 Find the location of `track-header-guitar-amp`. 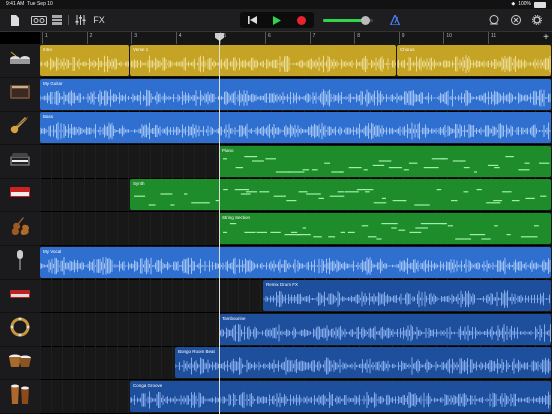

track-header-guitar-amp is located at coordinates (20, 95).